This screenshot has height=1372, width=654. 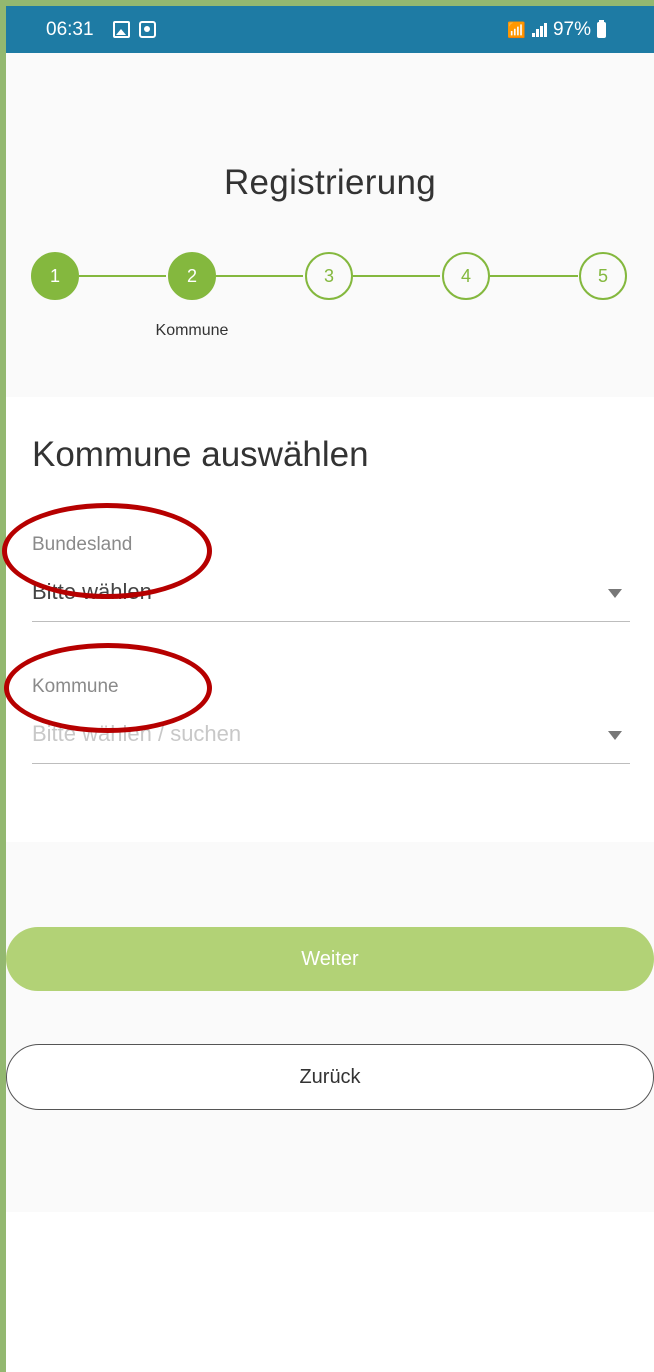 I want to click on municipality-select: Kommune Bitte wählen / suchen, so click(x=331, y=726).